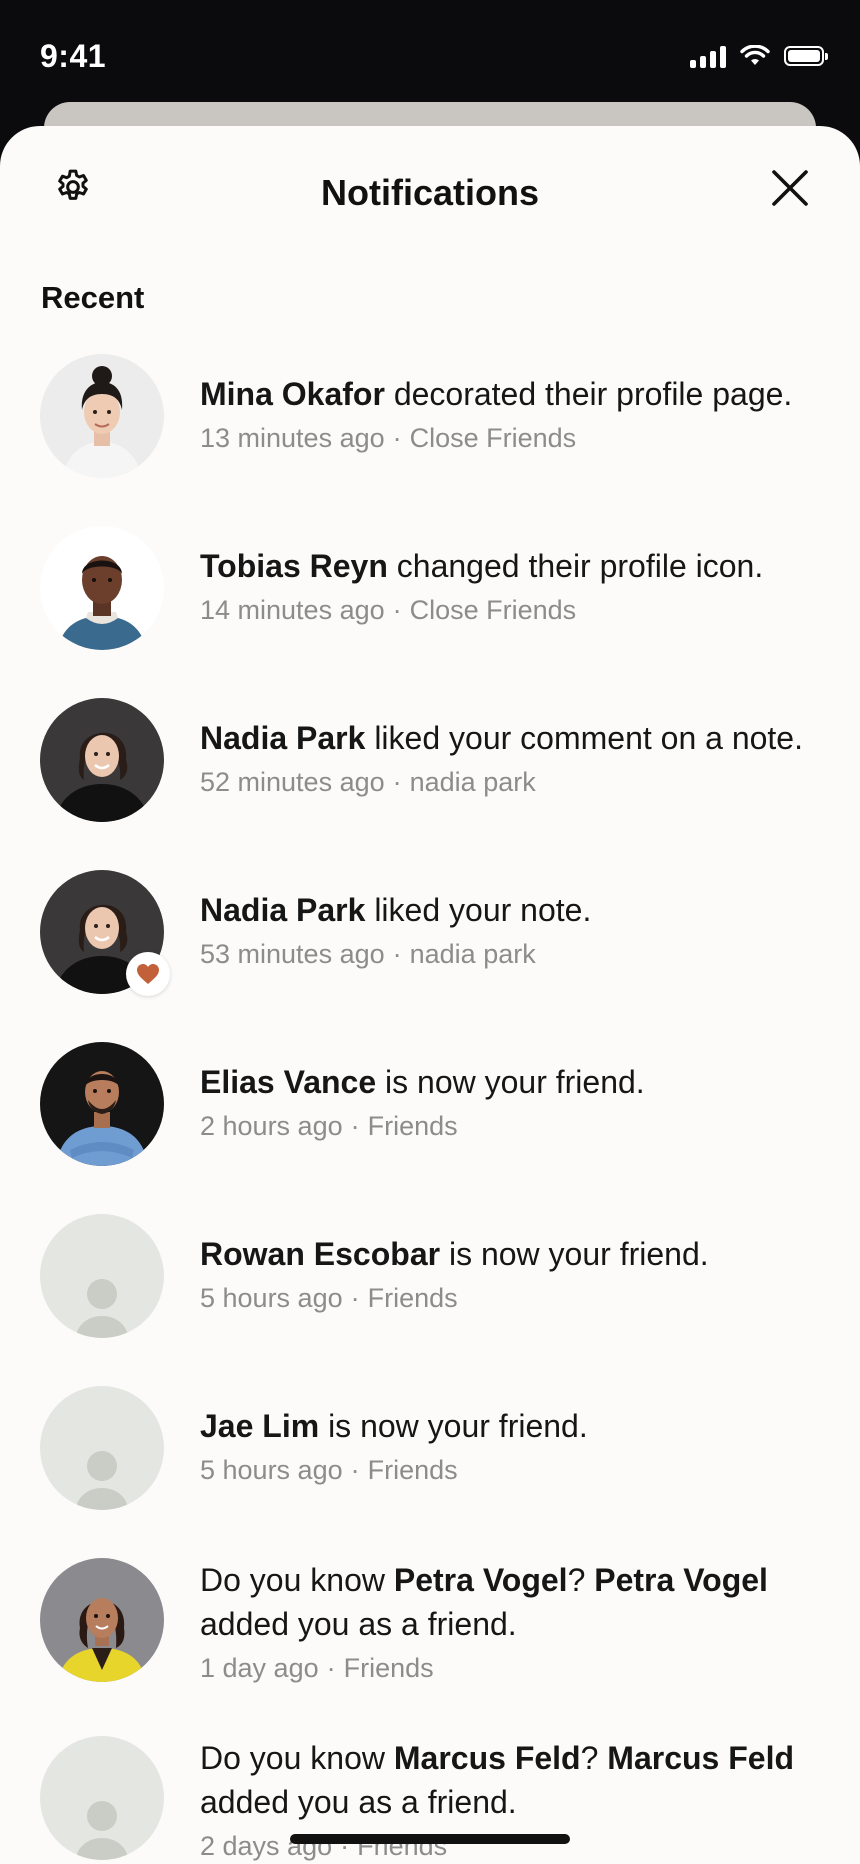 The height and width of the screenshot is (1864, 860). Describe the element at coordinates (259, 1668) in the screenshot. I see `timestamp: 1 day ago` at that location.